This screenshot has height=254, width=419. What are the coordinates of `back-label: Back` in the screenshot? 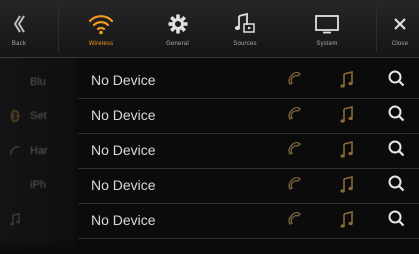 It's located at (19, 44).